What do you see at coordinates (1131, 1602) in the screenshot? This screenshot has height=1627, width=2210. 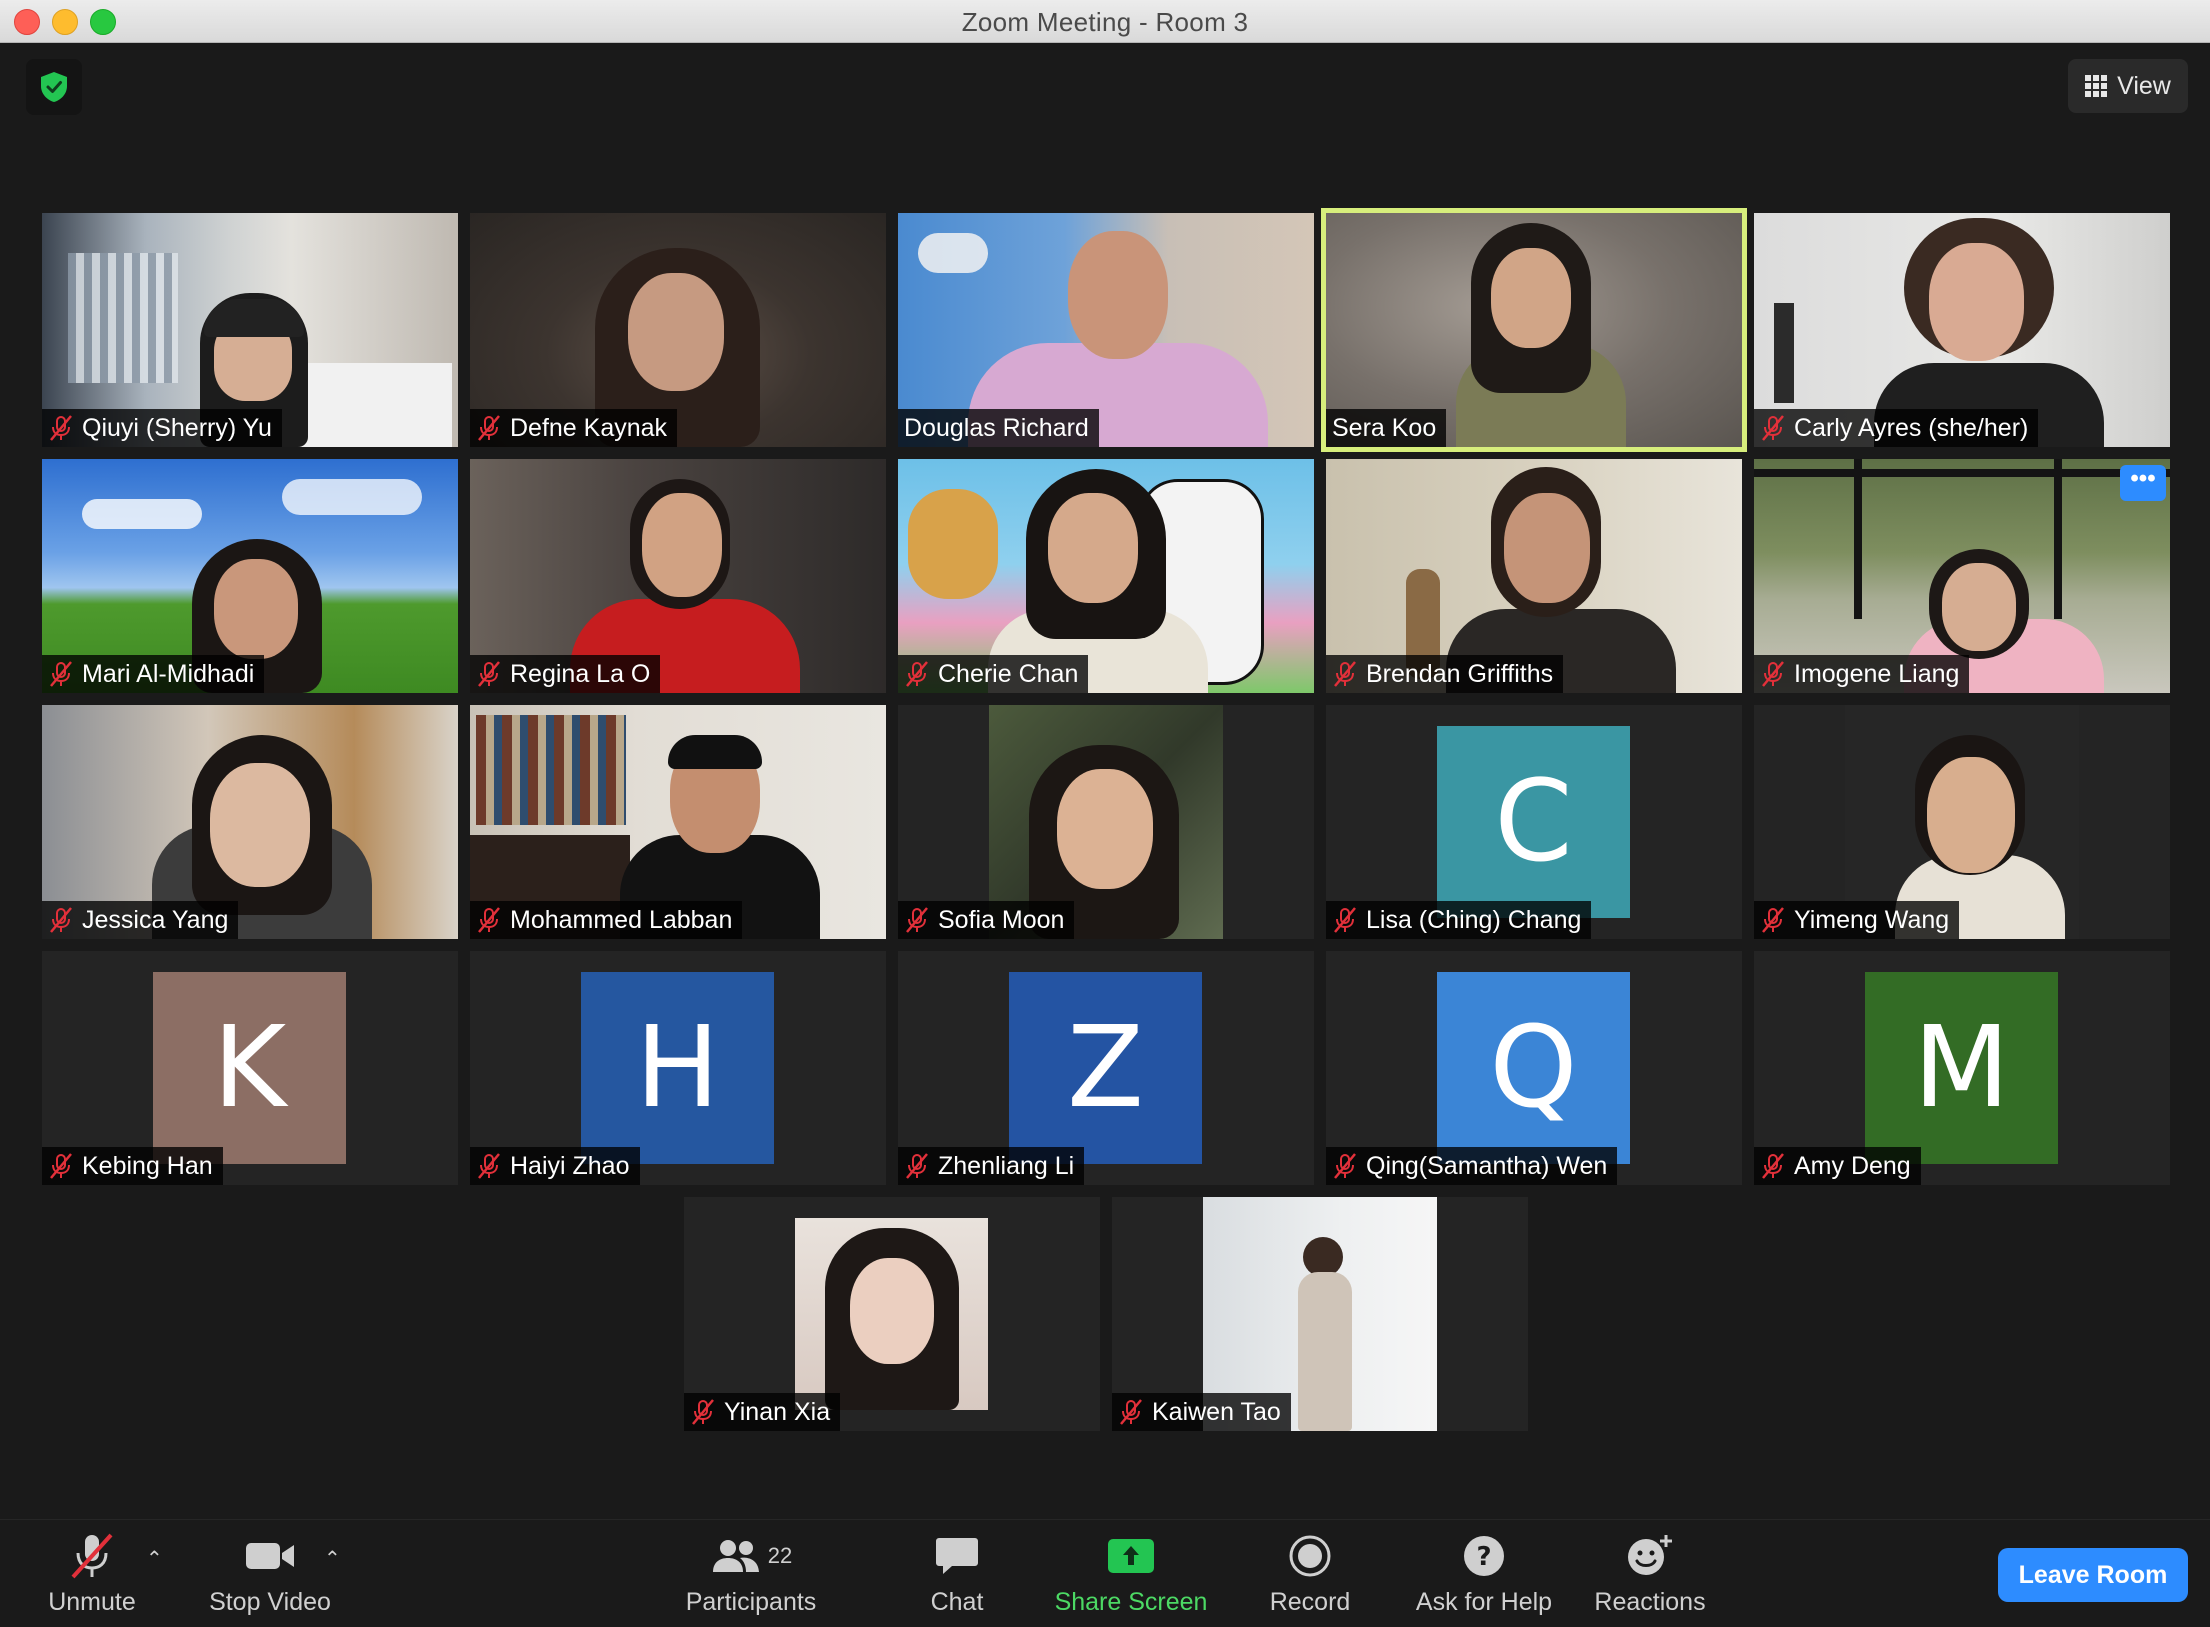 I see `share-screen-label: Share Screen` at bounding box center [1131, 1602].